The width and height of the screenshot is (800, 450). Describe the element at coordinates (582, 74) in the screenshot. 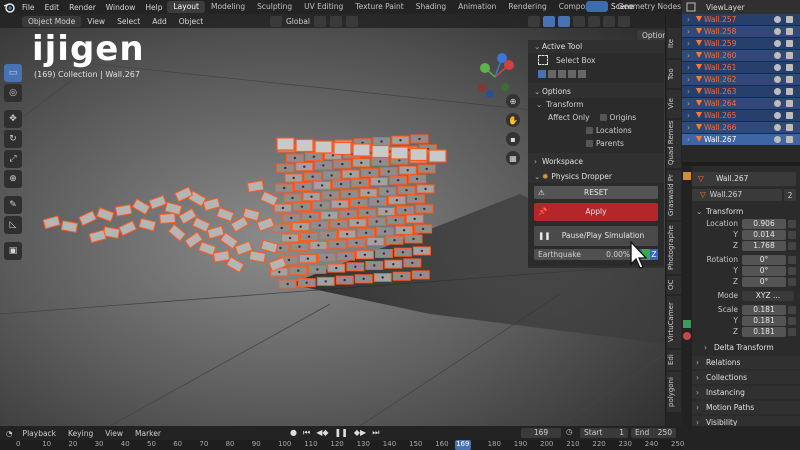

I see `select-mode-intersect-icon` at that location.